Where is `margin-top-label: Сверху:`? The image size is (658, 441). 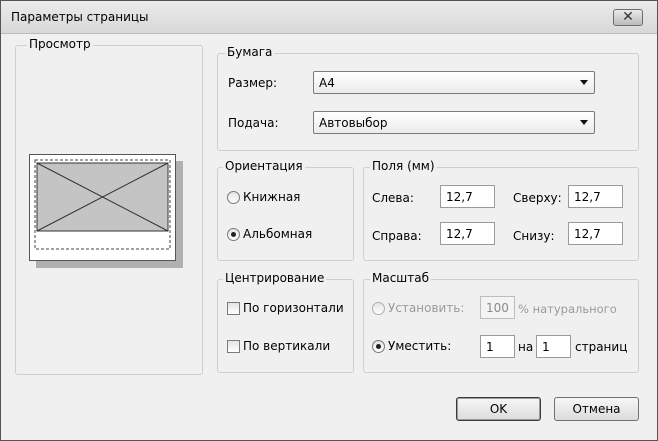 margin-top-label: Сверху: is located at coordinates (537, 198).